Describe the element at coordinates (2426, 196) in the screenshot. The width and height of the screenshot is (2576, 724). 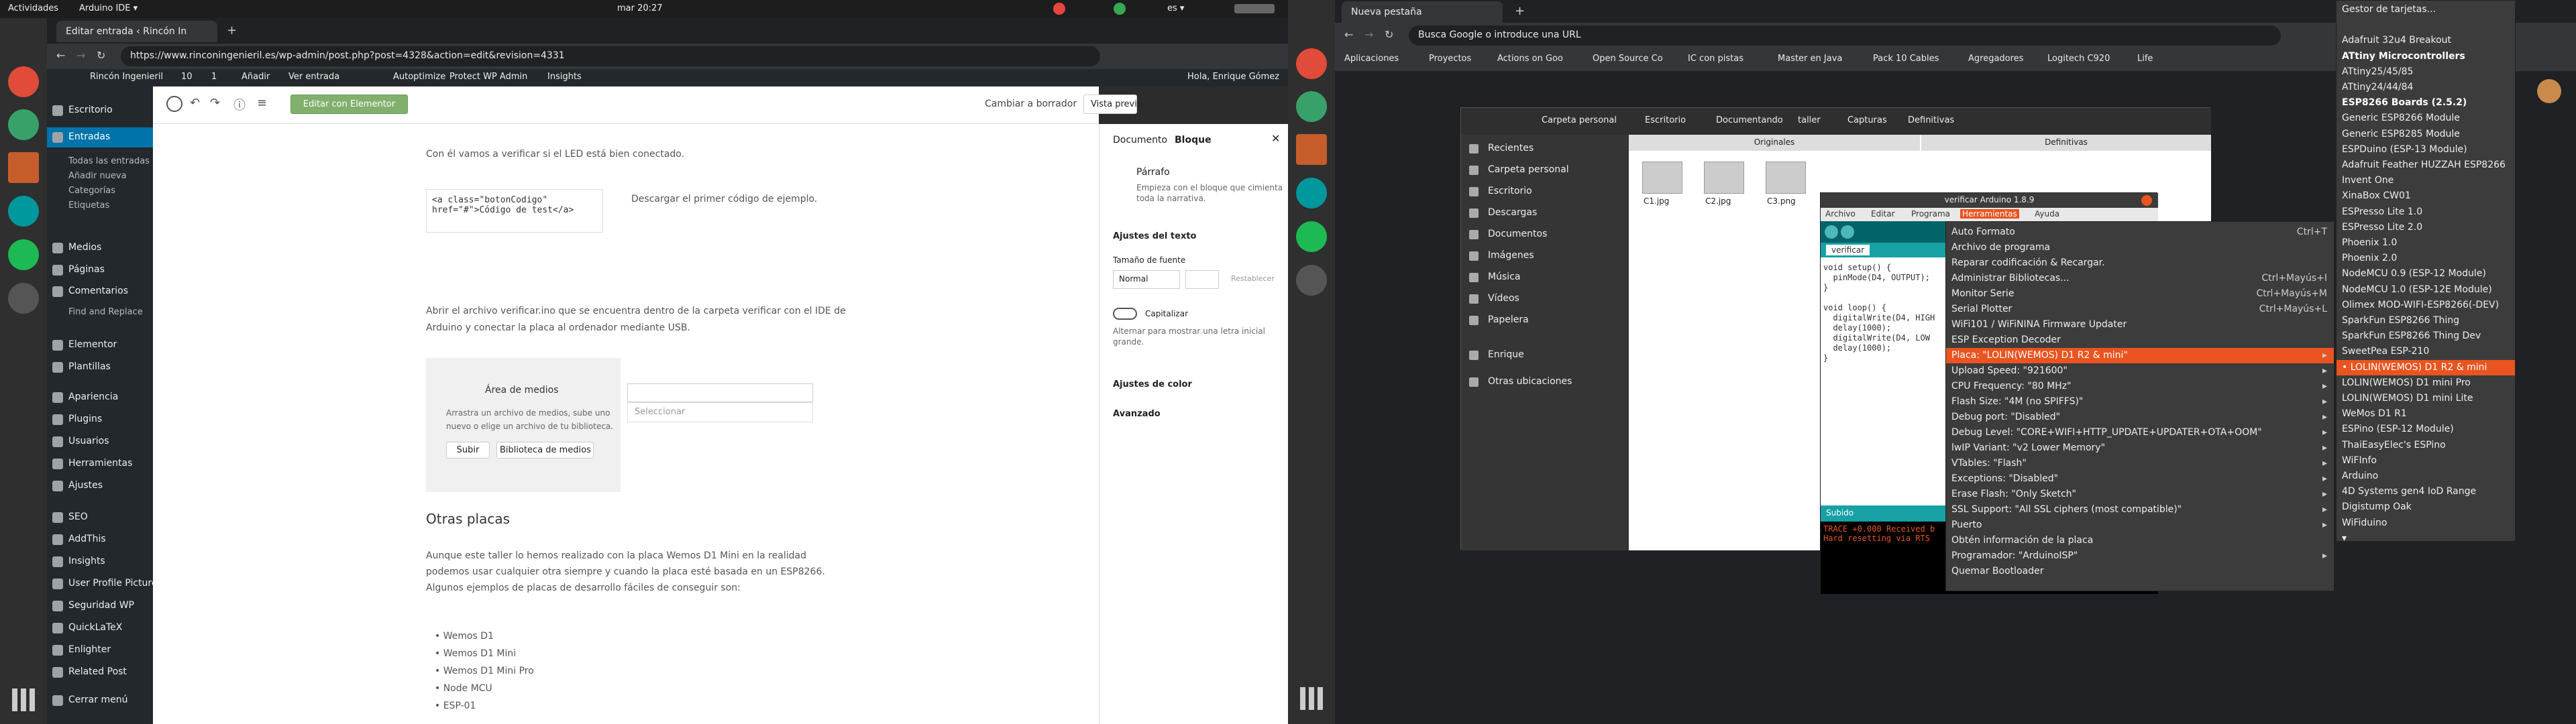
I see `board-item-12: XinaBox CW01` at that location.